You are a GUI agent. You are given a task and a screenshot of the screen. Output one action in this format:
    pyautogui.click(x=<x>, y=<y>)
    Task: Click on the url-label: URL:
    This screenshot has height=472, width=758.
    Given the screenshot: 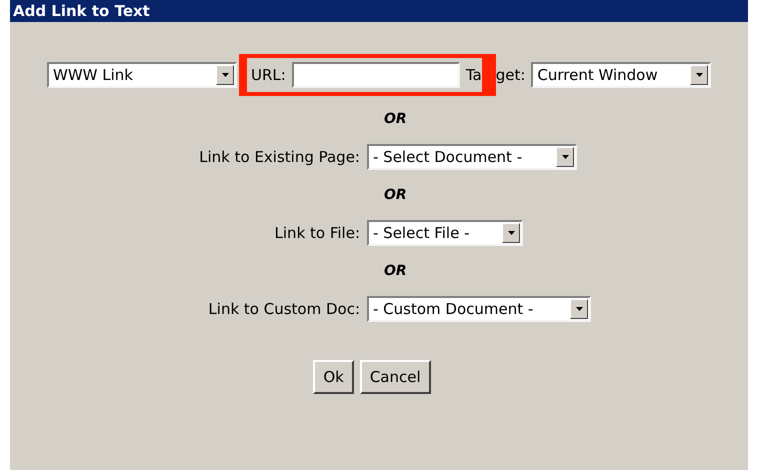 What is the action you would take?
    pyautogui.click(x=268, y=75)
    